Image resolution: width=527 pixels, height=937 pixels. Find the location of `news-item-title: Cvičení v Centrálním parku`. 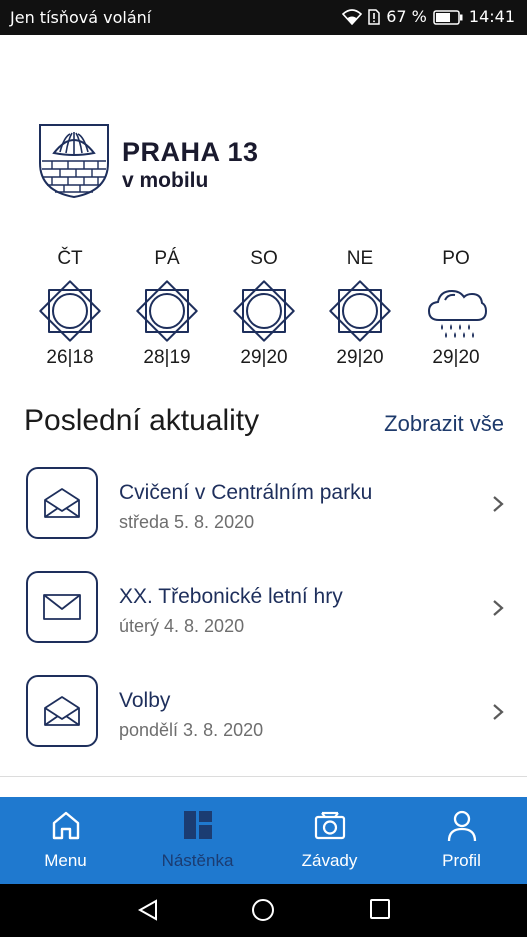

news-item-title: Cvičení v Centrálním parku is located at coordinates (246, 492).